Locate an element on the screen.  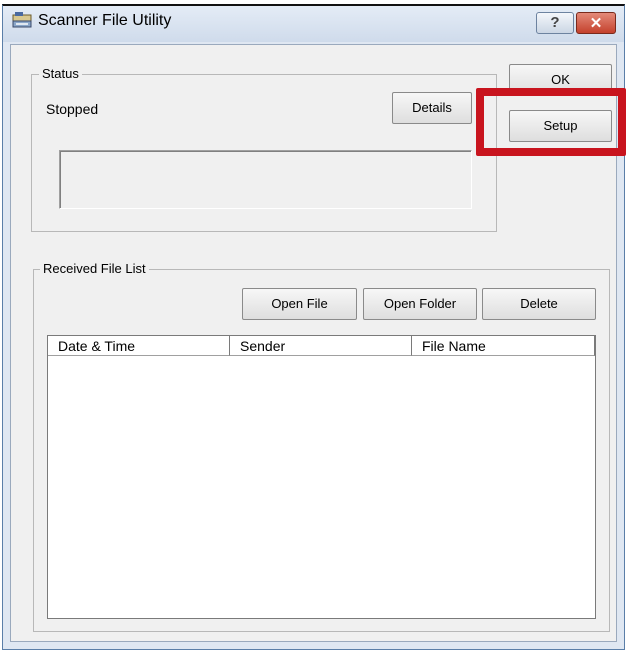
status-text: Stopped is located at coordinates (72, 109).